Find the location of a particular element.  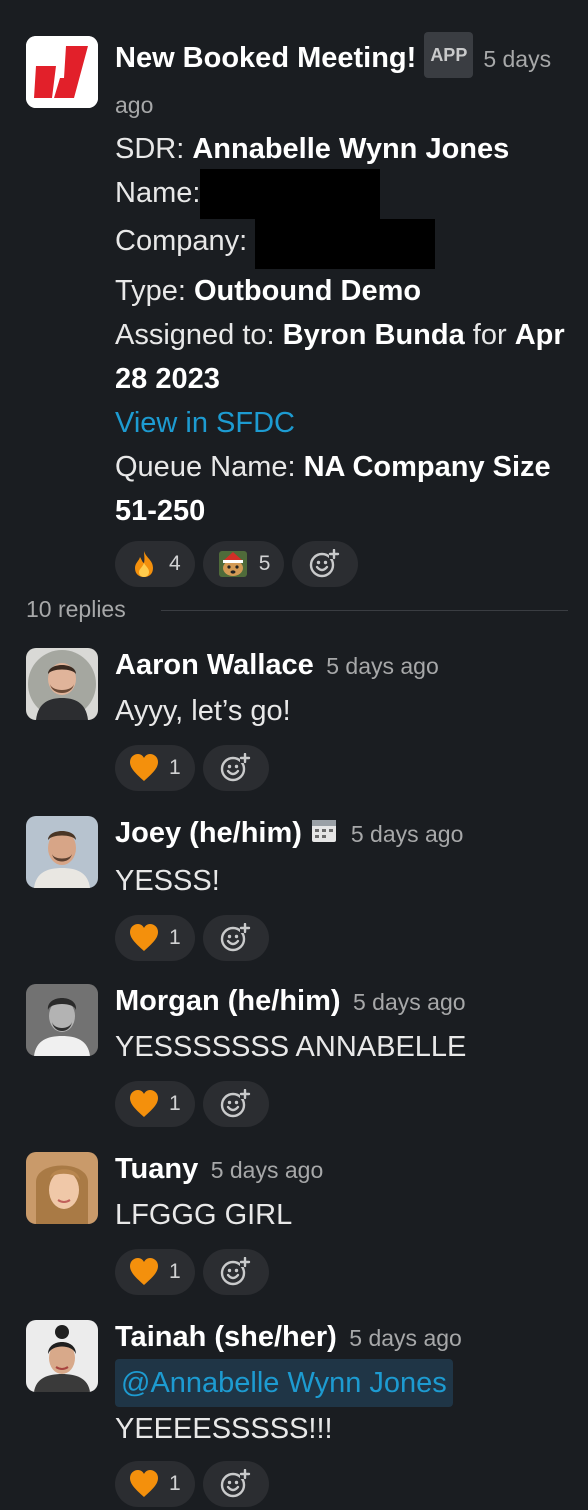

sdr-value: Annabelle Wynn Jones is located at coordinates (351, 149).